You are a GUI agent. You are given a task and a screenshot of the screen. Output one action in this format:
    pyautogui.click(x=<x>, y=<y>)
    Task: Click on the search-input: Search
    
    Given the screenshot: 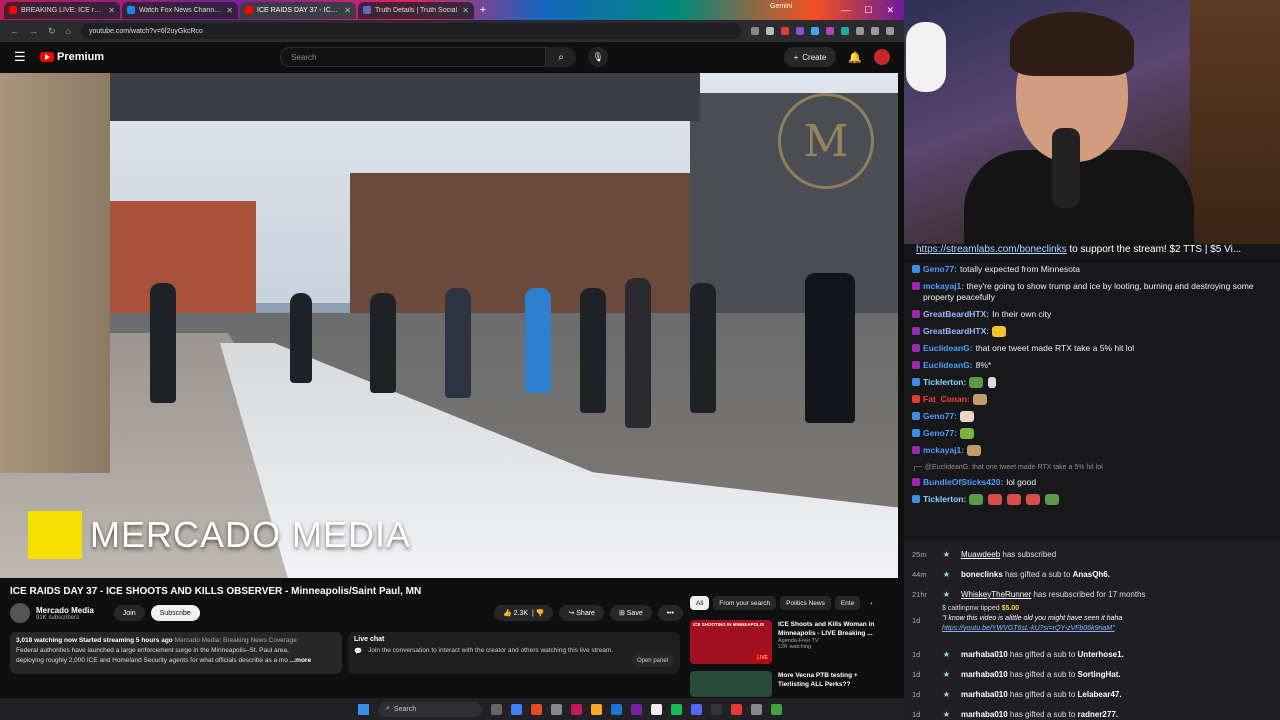 What is the action you would take?
    pyautogui.click(x=413, y=57)
    